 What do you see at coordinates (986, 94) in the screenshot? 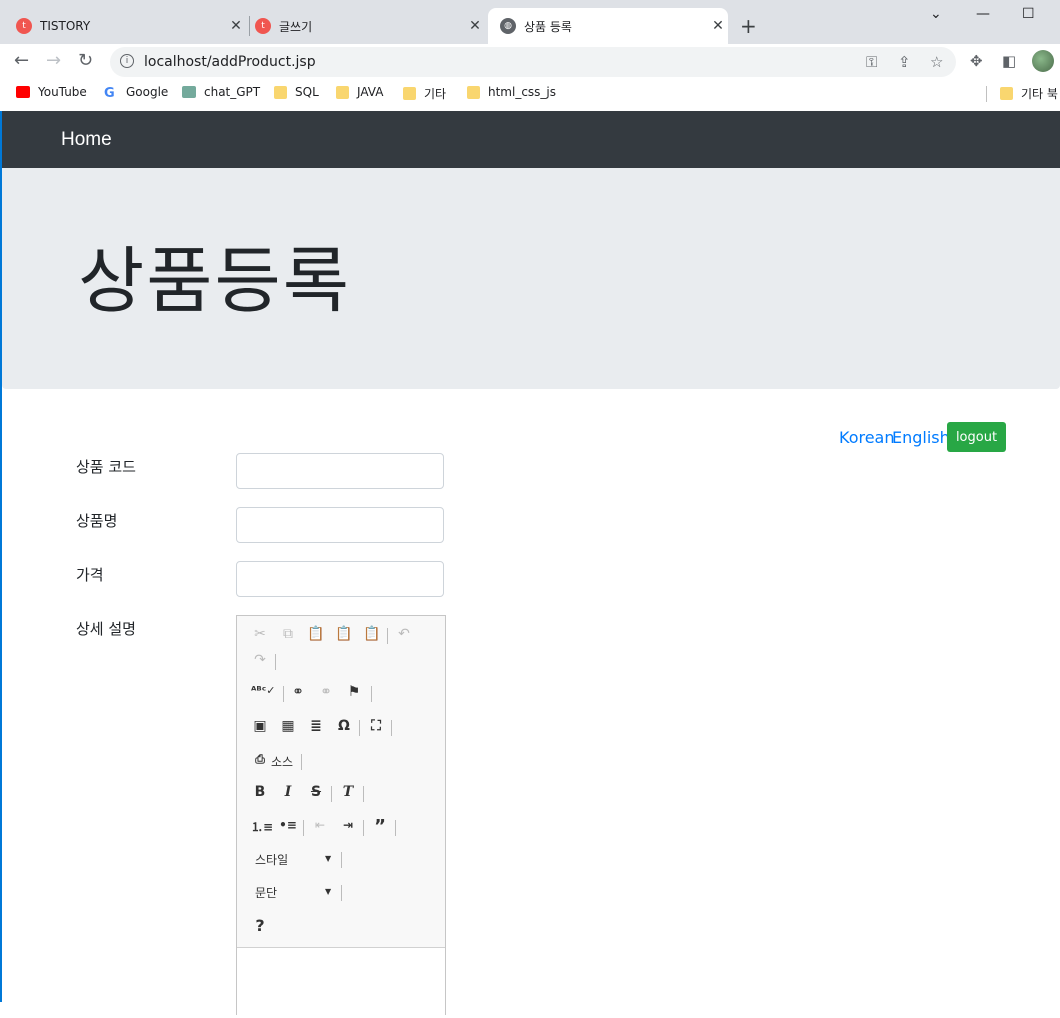
I see `bookmark-divider` at bounding box center [986, 94].